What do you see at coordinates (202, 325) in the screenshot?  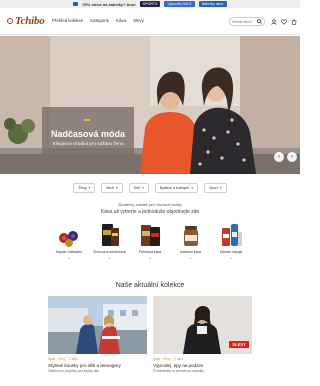 I see `collection-image-sale: SLEVY` at bounding box center [202, 325].